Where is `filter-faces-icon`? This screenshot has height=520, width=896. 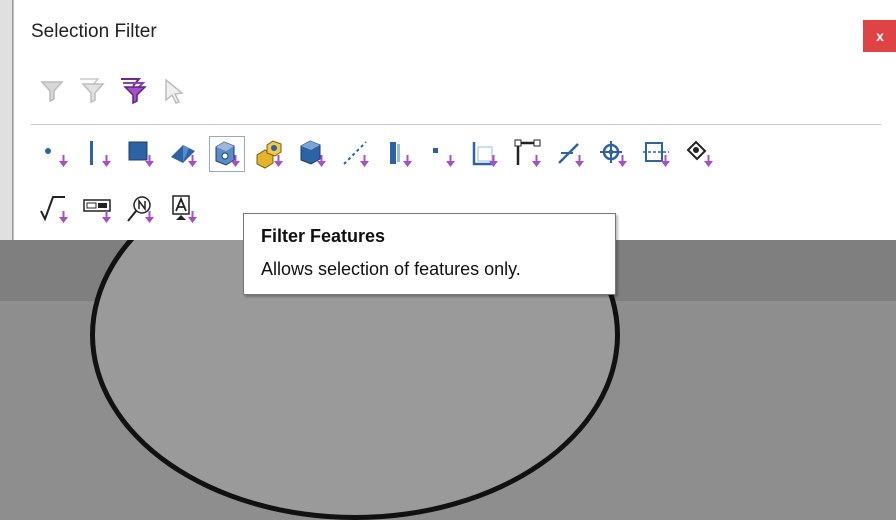
filter-faces-icon is located at coordinates (141, 154).